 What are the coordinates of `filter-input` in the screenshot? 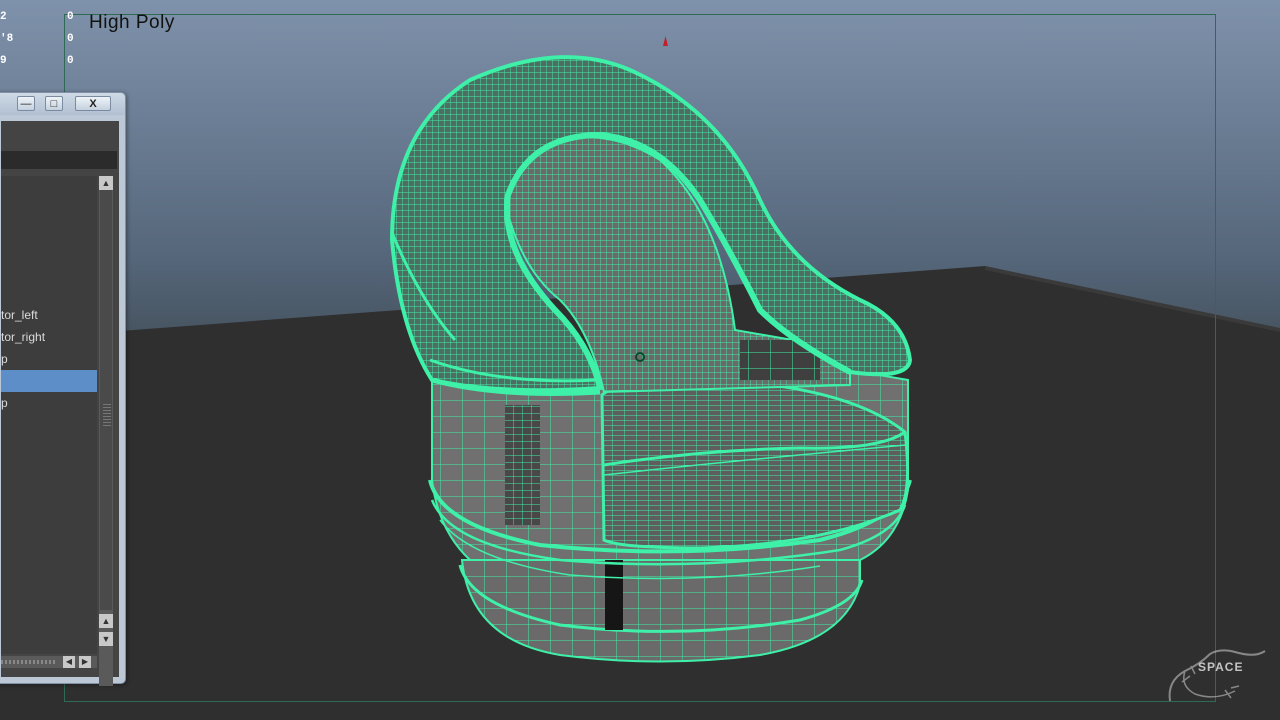 It's located at (59, 160).